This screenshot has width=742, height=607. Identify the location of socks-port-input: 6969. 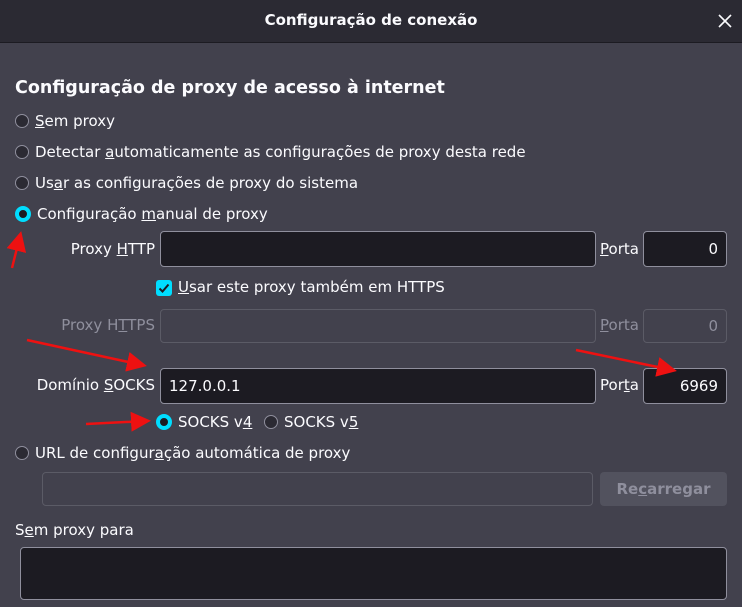
(685, 386).